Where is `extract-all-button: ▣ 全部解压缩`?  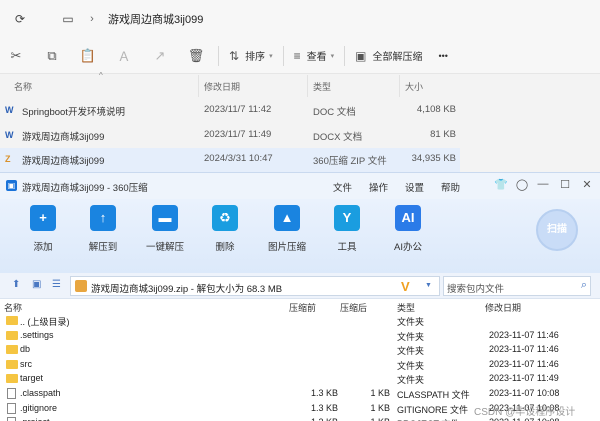 extract-all-button: ▣ 全部解压缩 is located at coordinates (388, 56).